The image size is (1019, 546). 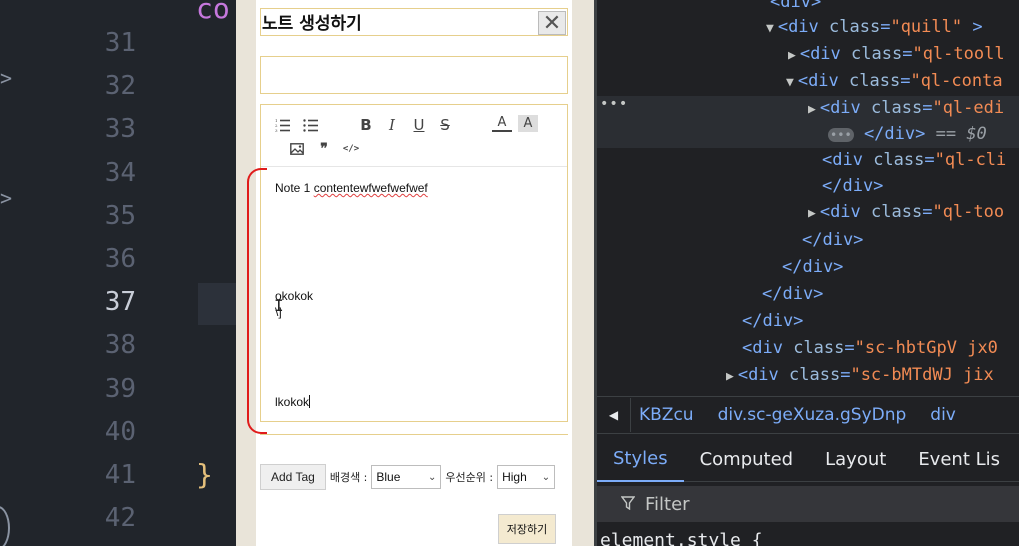 I want to click on modal-title: 노트 생성하기, so click(x=312, y=24).